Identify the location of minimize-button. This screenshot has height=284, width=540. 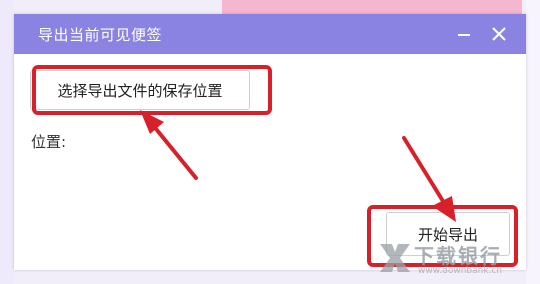
(464, 34).